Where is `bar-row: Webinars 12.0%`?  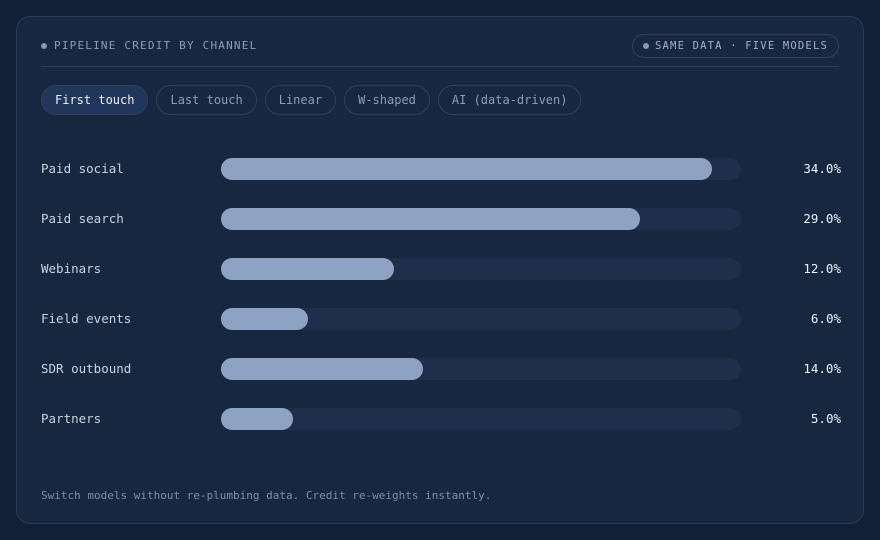
bar-row: Webinars 12.0% is located at coordinates (441, 283).